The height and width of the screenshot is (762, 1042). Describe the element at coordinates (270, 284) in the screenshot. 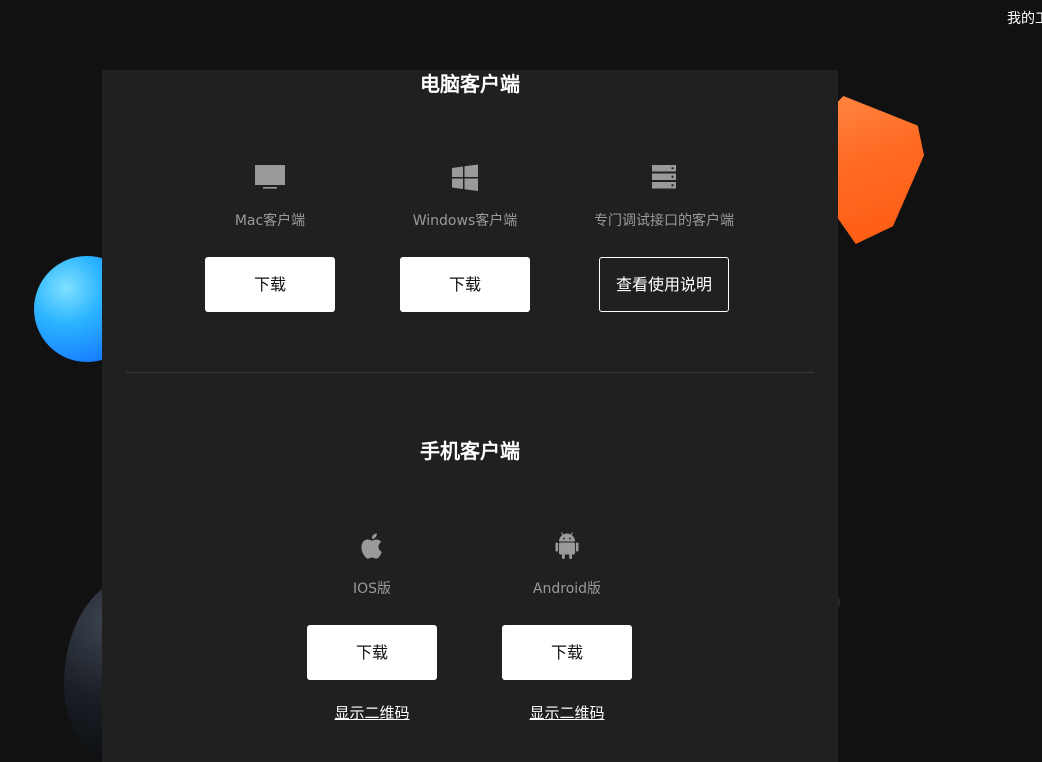

I see `mac-download-button: 下载` at that location.